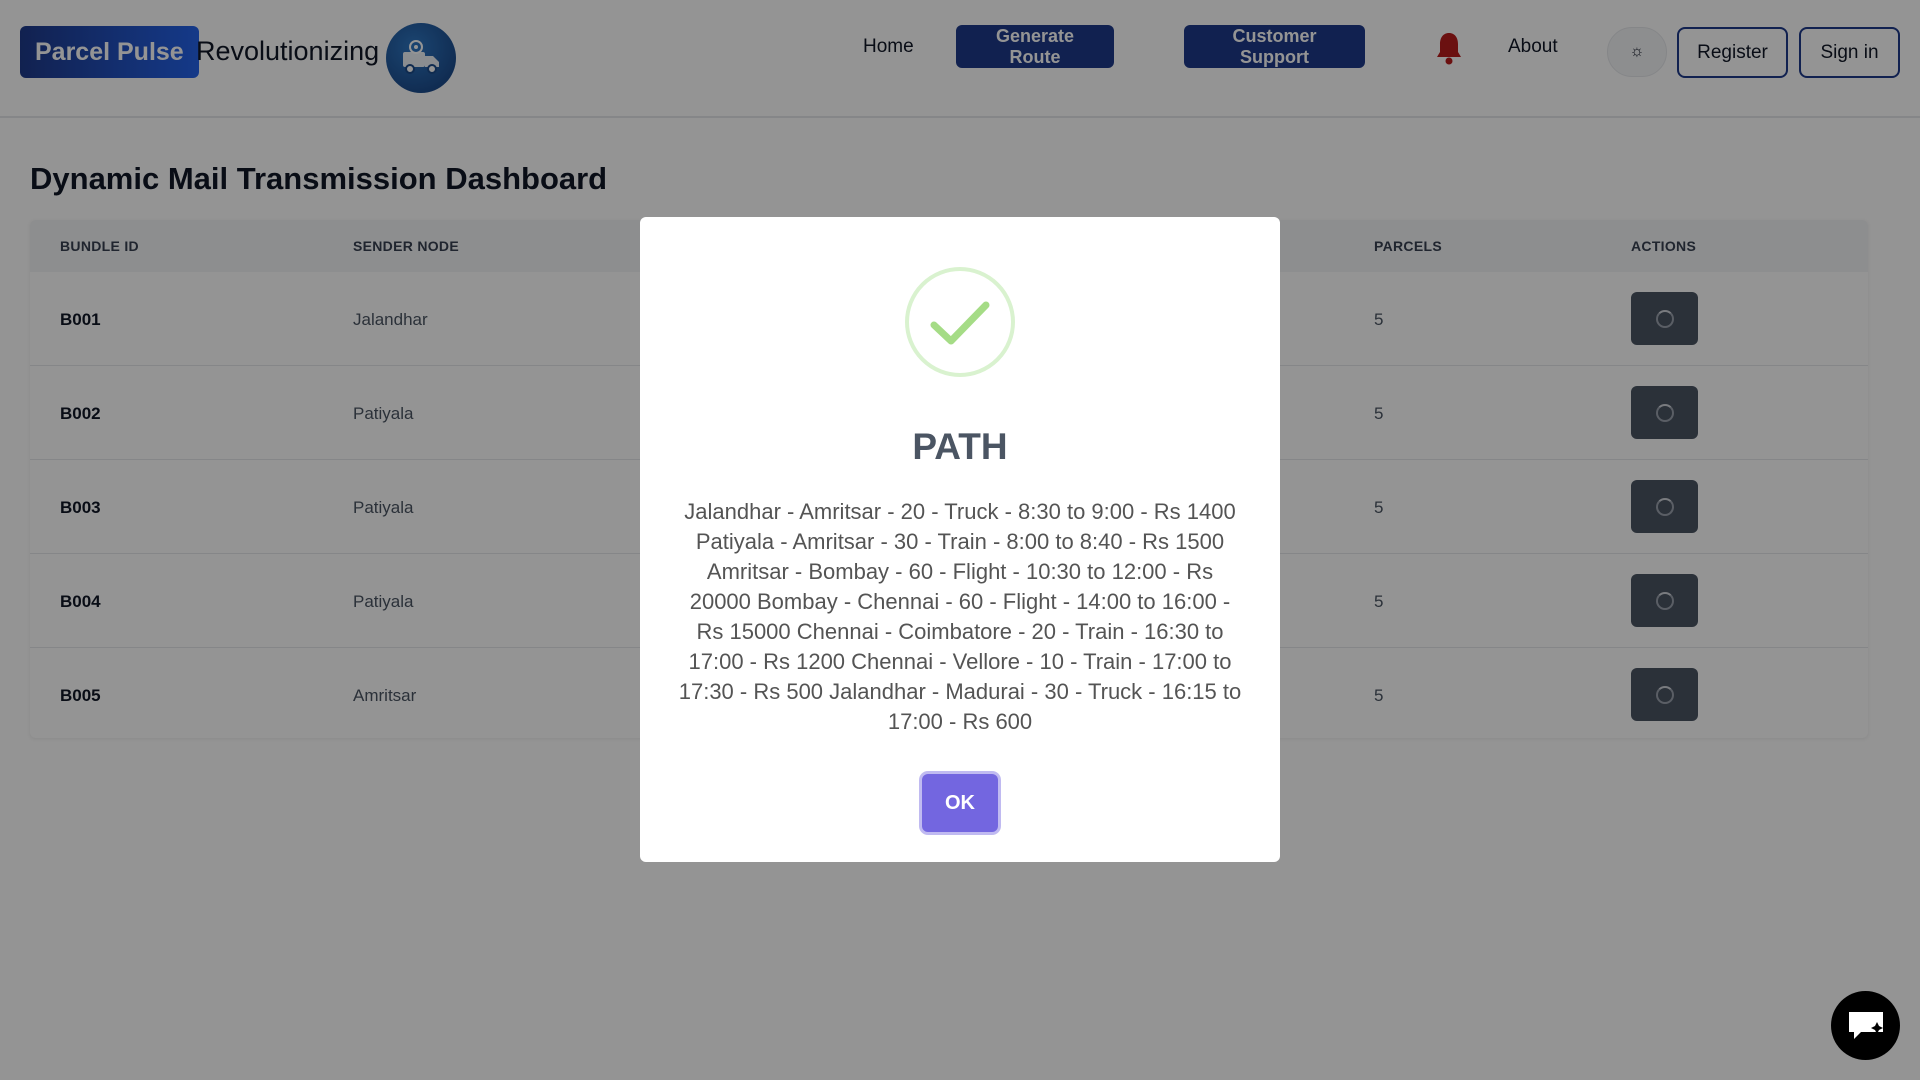 The image size is (1920, 1080). I want to click on checkmark-icon, so click(960, 322).